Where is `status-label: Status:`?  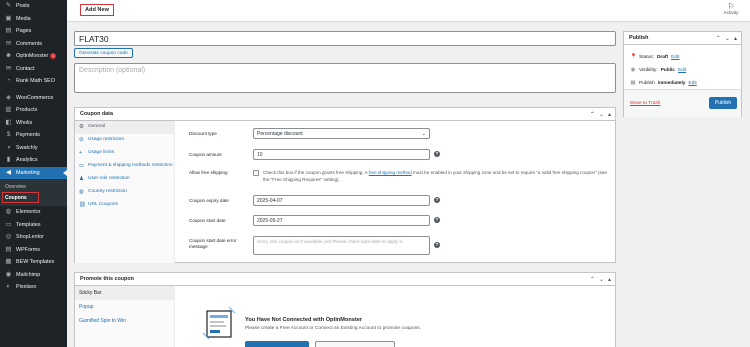
status-label: Status: is located at coordinates (646, 57).